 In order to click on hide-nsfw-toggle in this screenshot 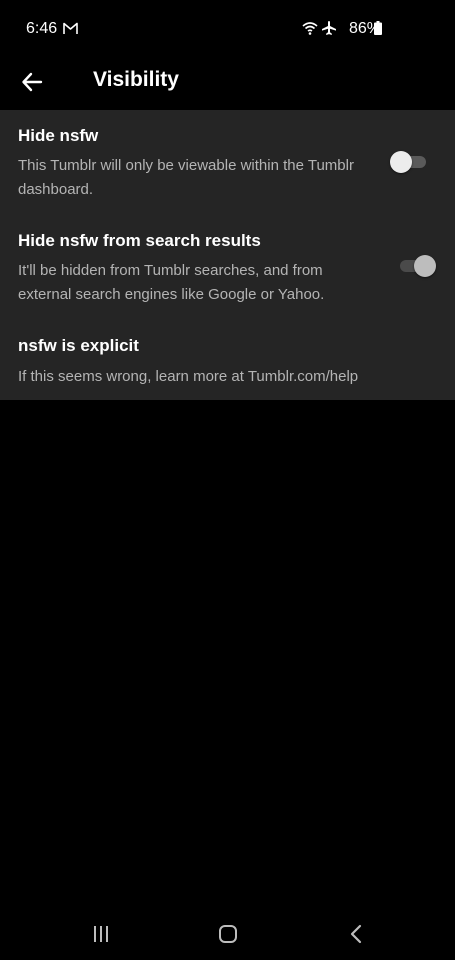, I will do `click(410, 162)`.